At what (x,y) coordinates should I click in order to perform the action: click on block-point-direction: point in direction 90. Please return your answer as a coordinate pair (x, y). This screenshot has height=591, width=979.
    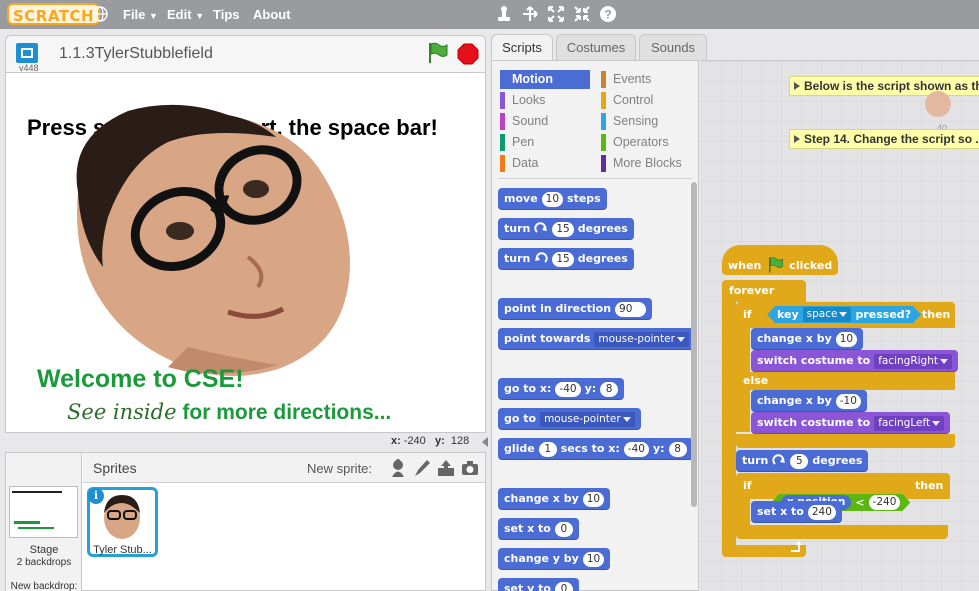
    Looking at the image, I should click on (575, 309).